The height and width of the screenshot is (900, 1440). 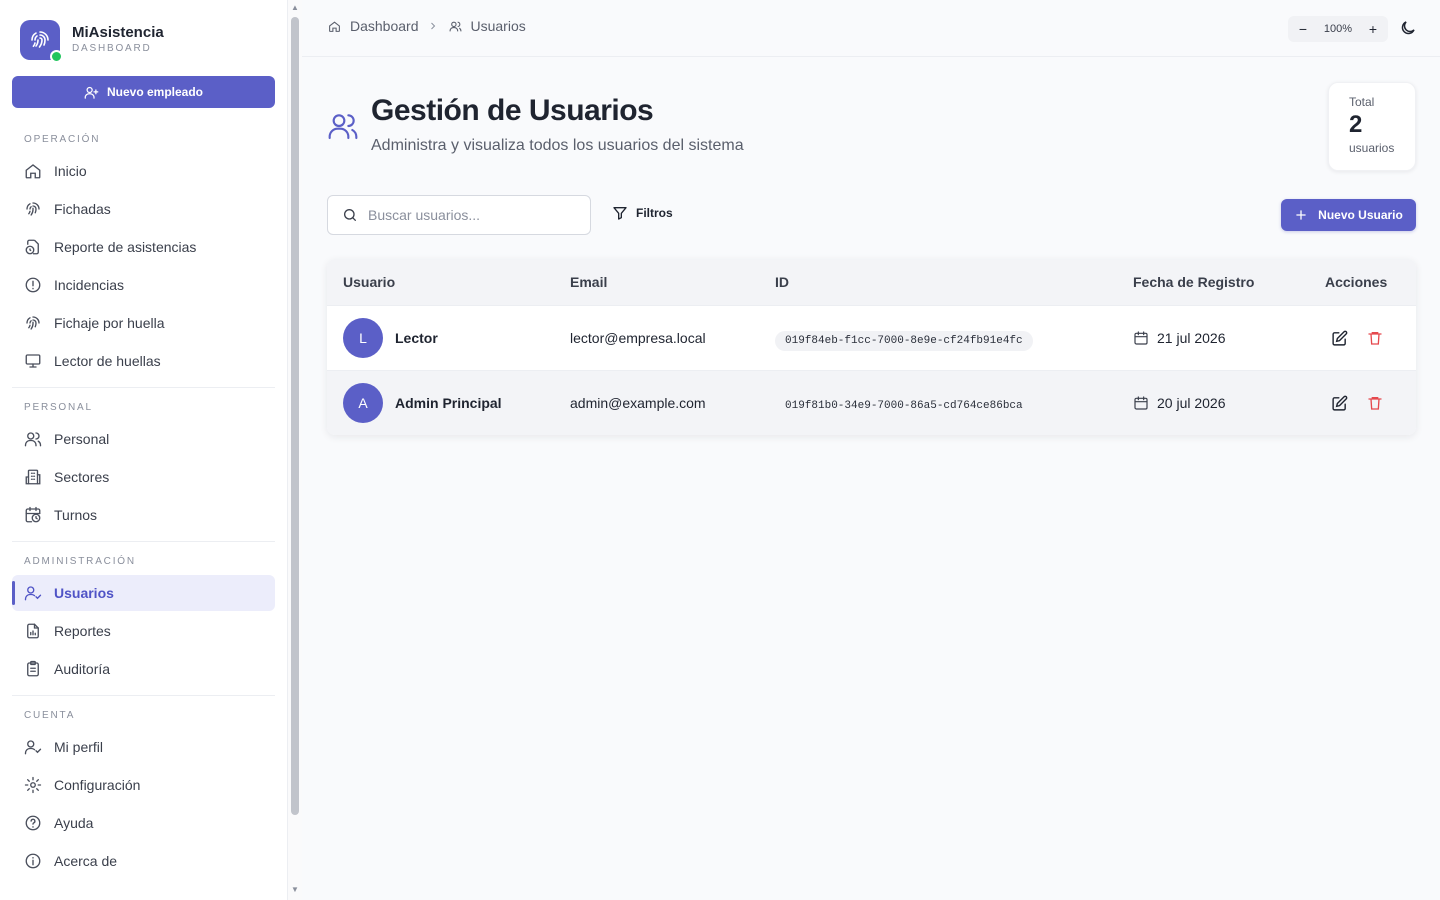 I want to click on new-employee-button: Nuevo empleado, so click(x=143, y=92).